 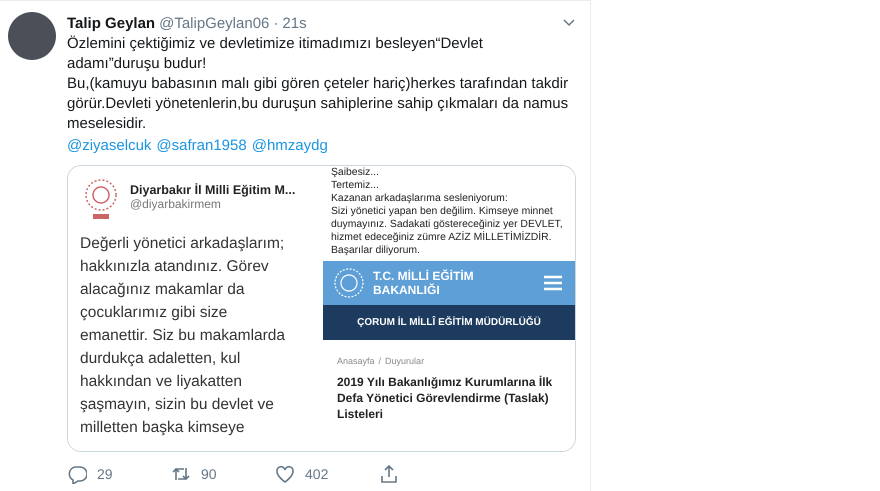 I want to click on ministry-logo-icon, so click(x=349, y=283).